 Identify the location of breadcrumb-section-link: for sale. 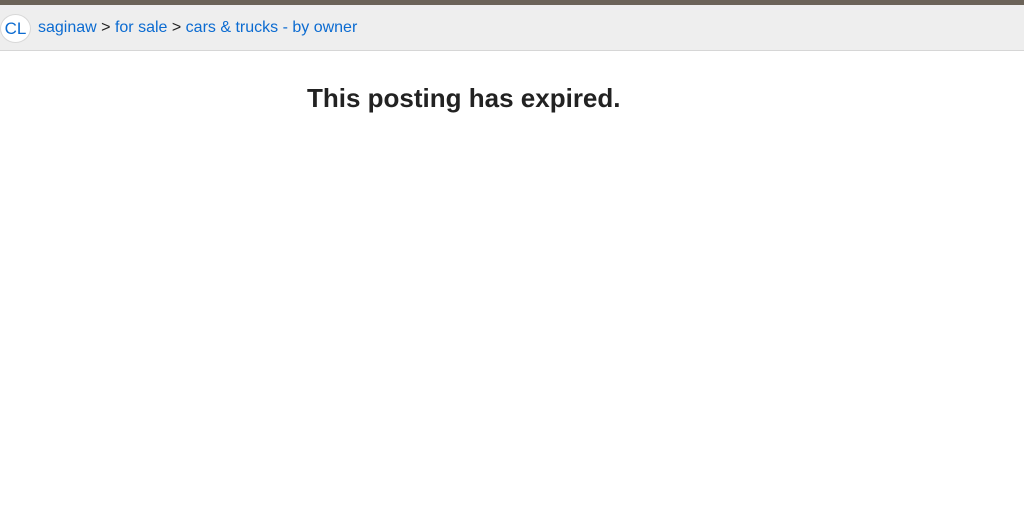
(141, 27).